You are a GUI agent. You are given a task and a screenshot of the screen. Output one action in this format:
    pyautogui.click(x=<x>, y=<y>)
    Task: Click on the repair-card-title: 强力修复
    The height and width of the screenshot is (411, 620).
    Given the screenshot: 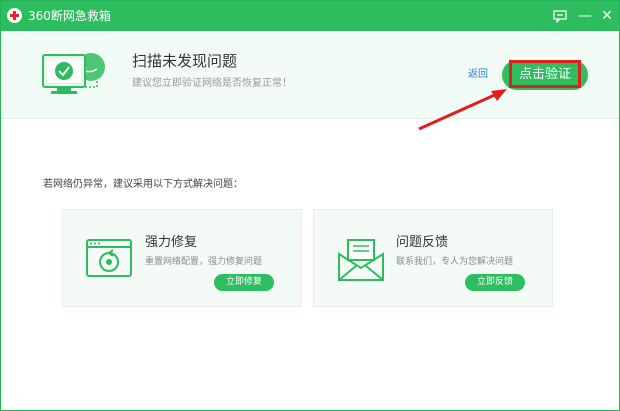 What is the action you would take?
    pyautogui.click(x=171, y=242)
    